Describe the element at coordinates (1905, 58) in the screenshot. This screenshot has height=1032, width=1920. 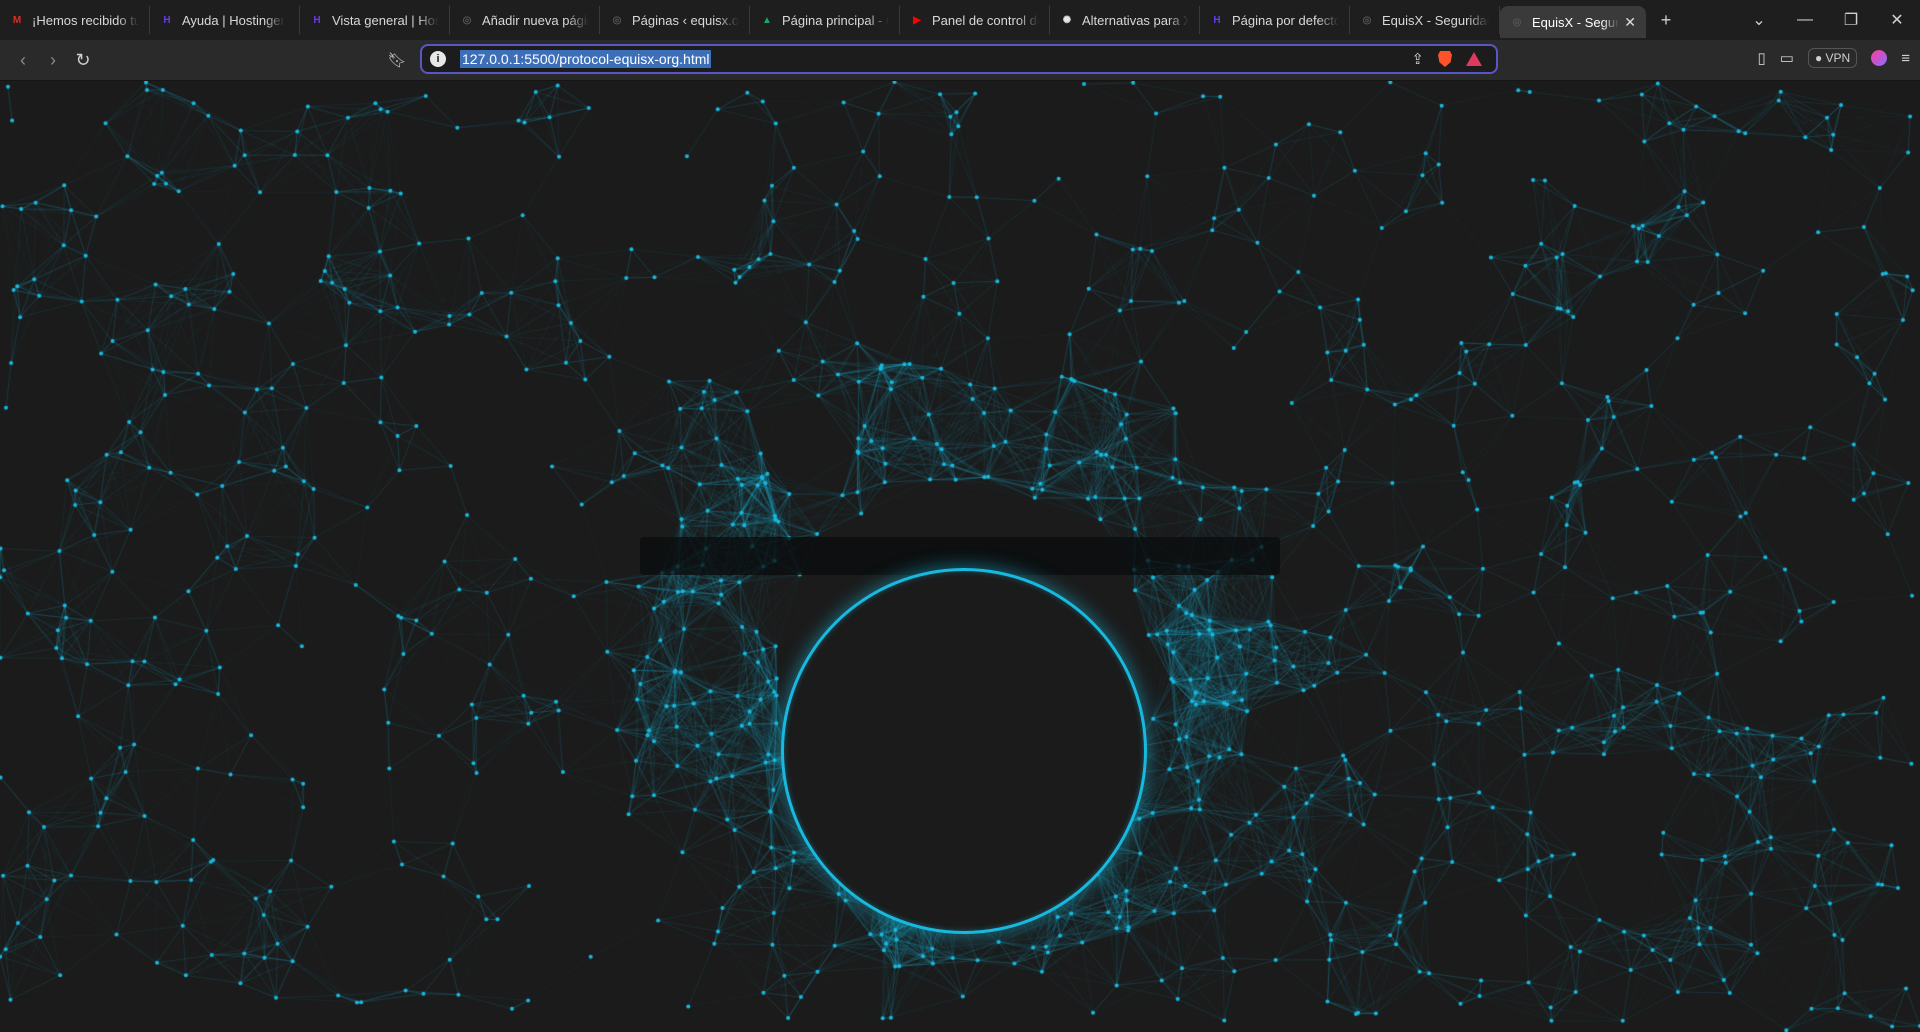
I see `menu-icon: ≡` at that location.